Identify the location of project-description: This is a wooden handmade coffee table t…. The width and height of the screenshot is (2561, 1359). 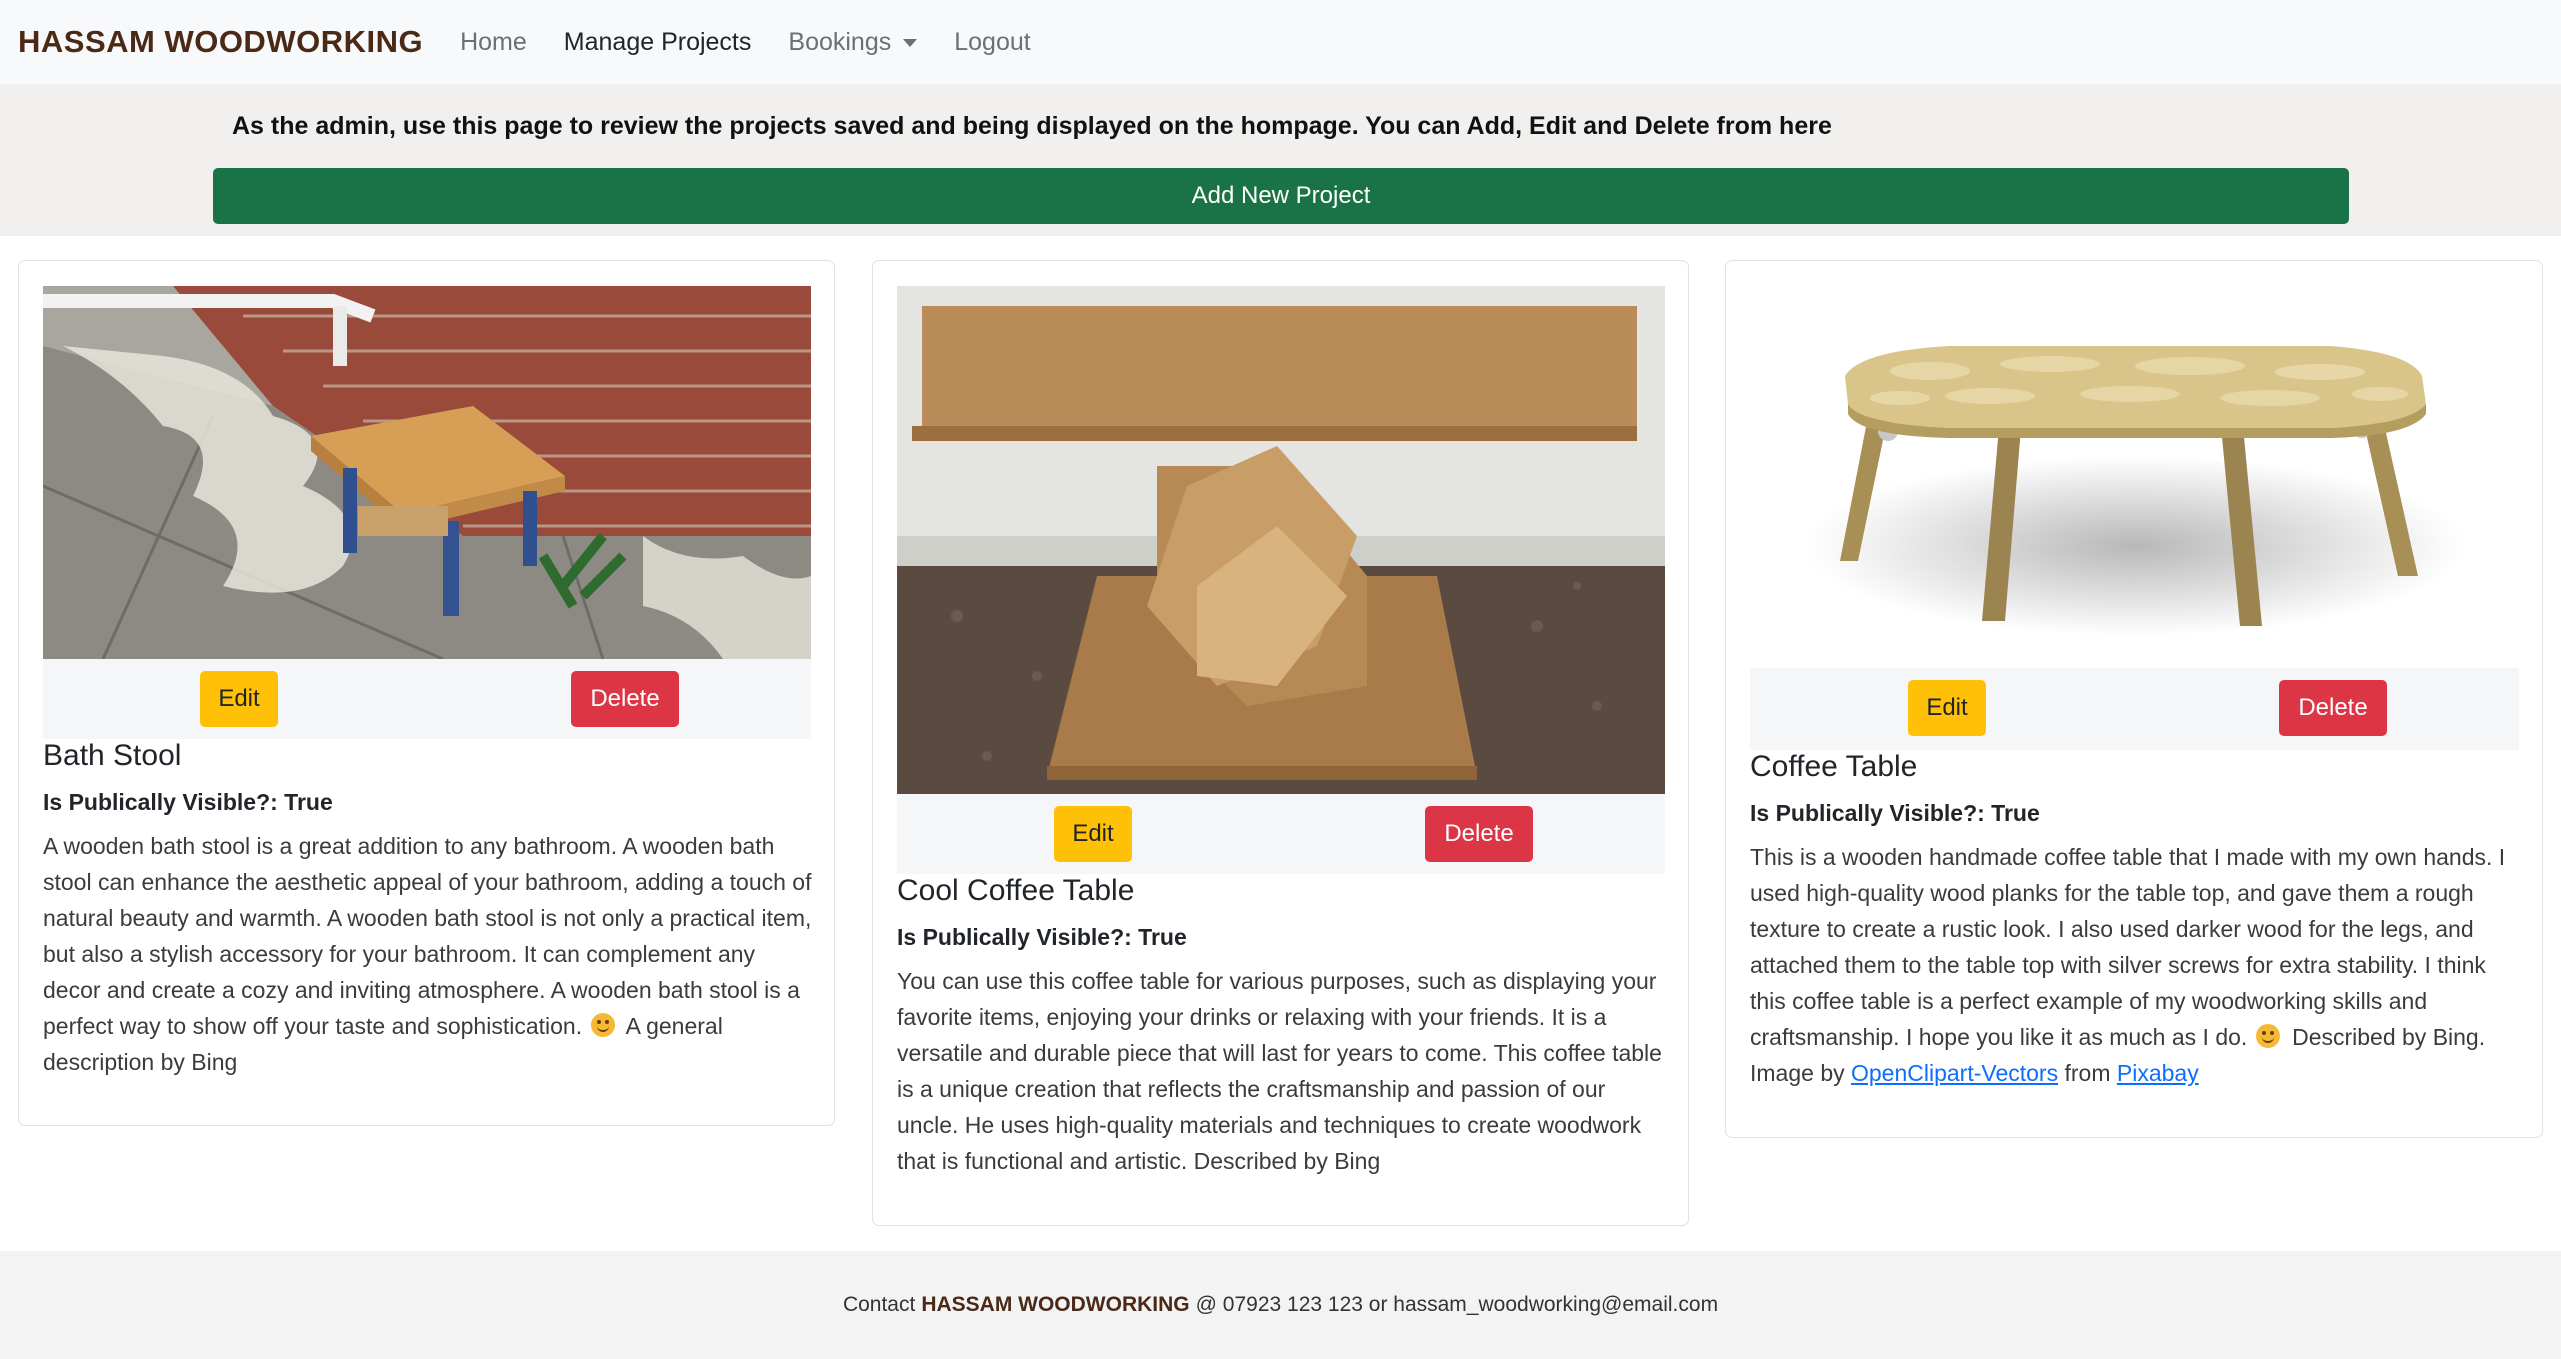
(2136, 965).